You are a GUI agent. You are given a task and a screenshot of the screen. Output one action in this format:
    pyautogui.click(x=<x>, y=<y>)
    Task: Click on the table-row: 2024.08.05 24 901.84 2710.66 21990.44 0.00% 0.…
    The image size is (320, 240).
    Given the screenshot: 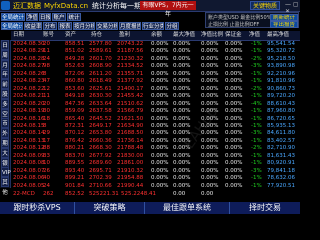 What is the action you would take?
    pyautogui.click(x=155, y=186)
    